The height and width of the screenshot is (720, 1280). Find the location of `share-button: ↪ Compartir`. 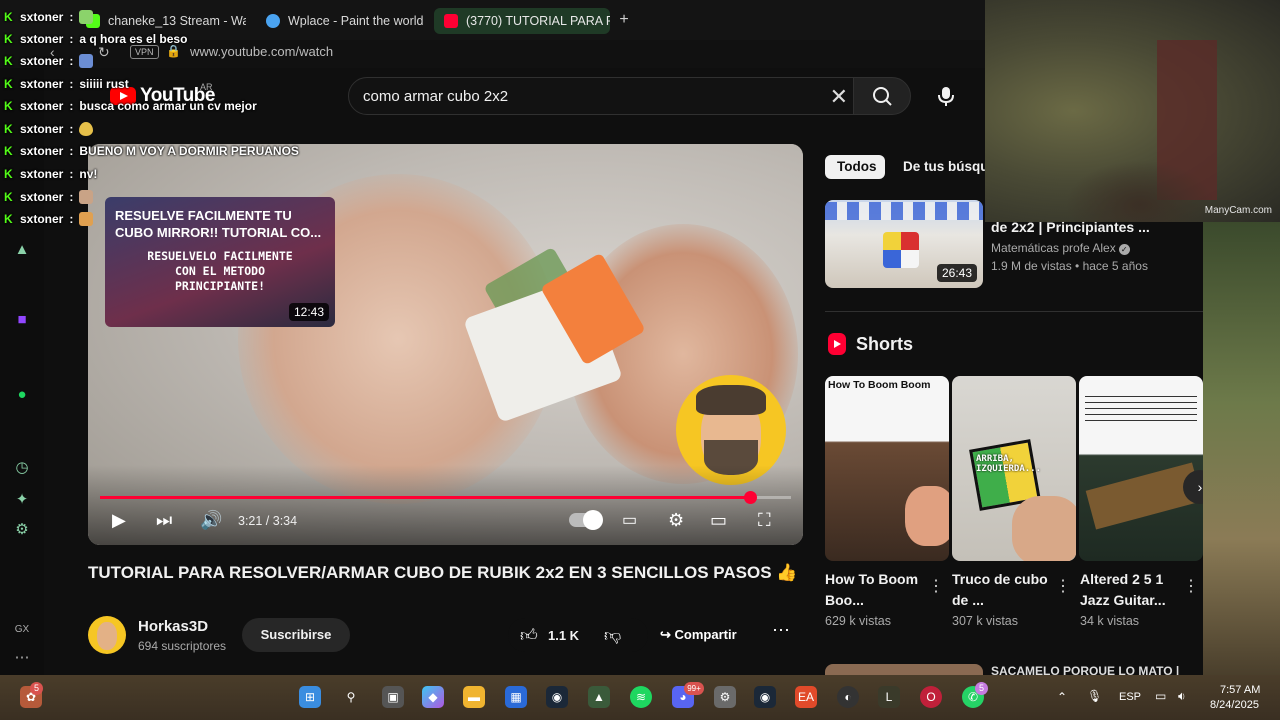

share-button: ↪ Compartir is located at coordinates (706, 635).